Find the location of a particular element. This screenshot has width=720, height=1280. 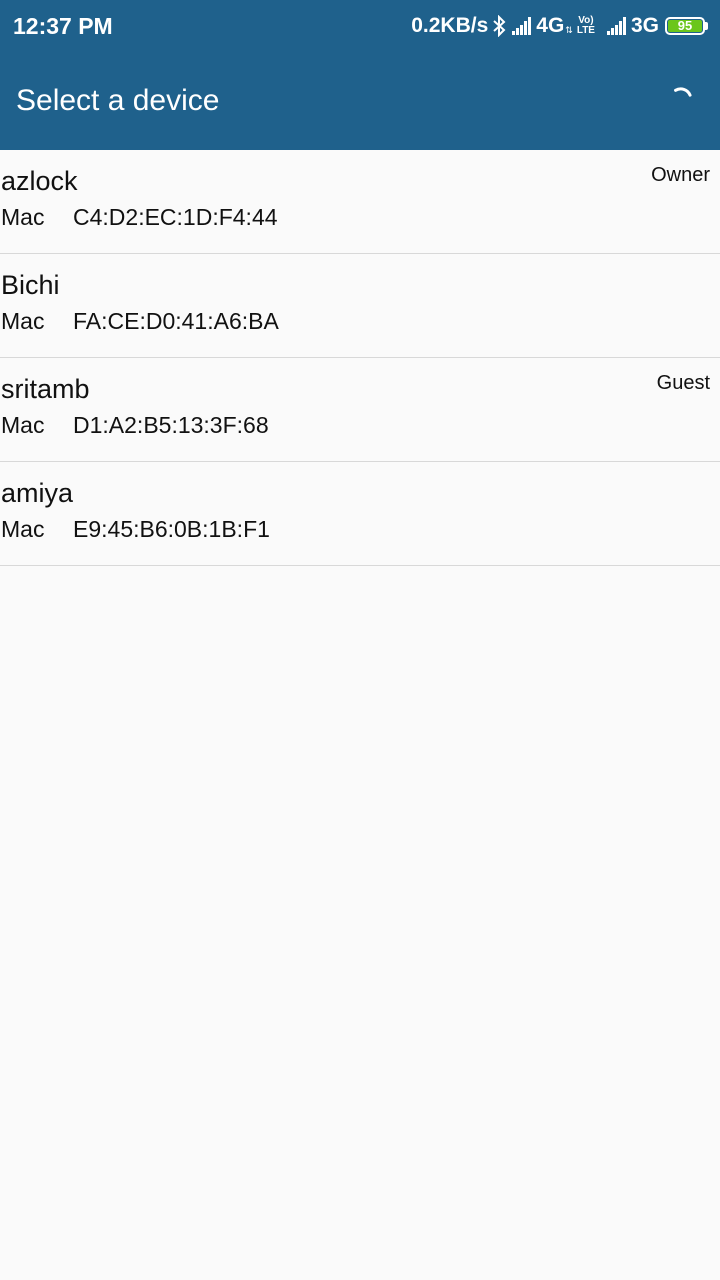

device-role-badge: Owner is located at coordinates (680, 175).